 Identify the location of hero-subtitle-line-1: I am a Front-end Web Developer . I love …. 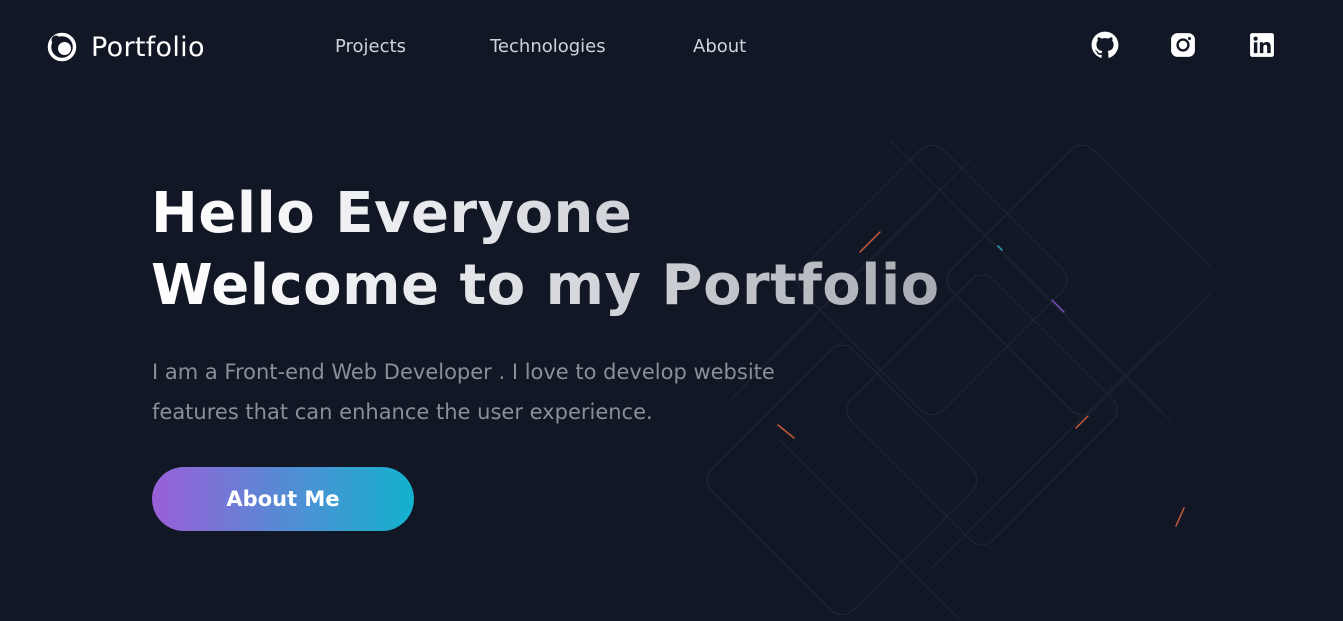
(463, 372).